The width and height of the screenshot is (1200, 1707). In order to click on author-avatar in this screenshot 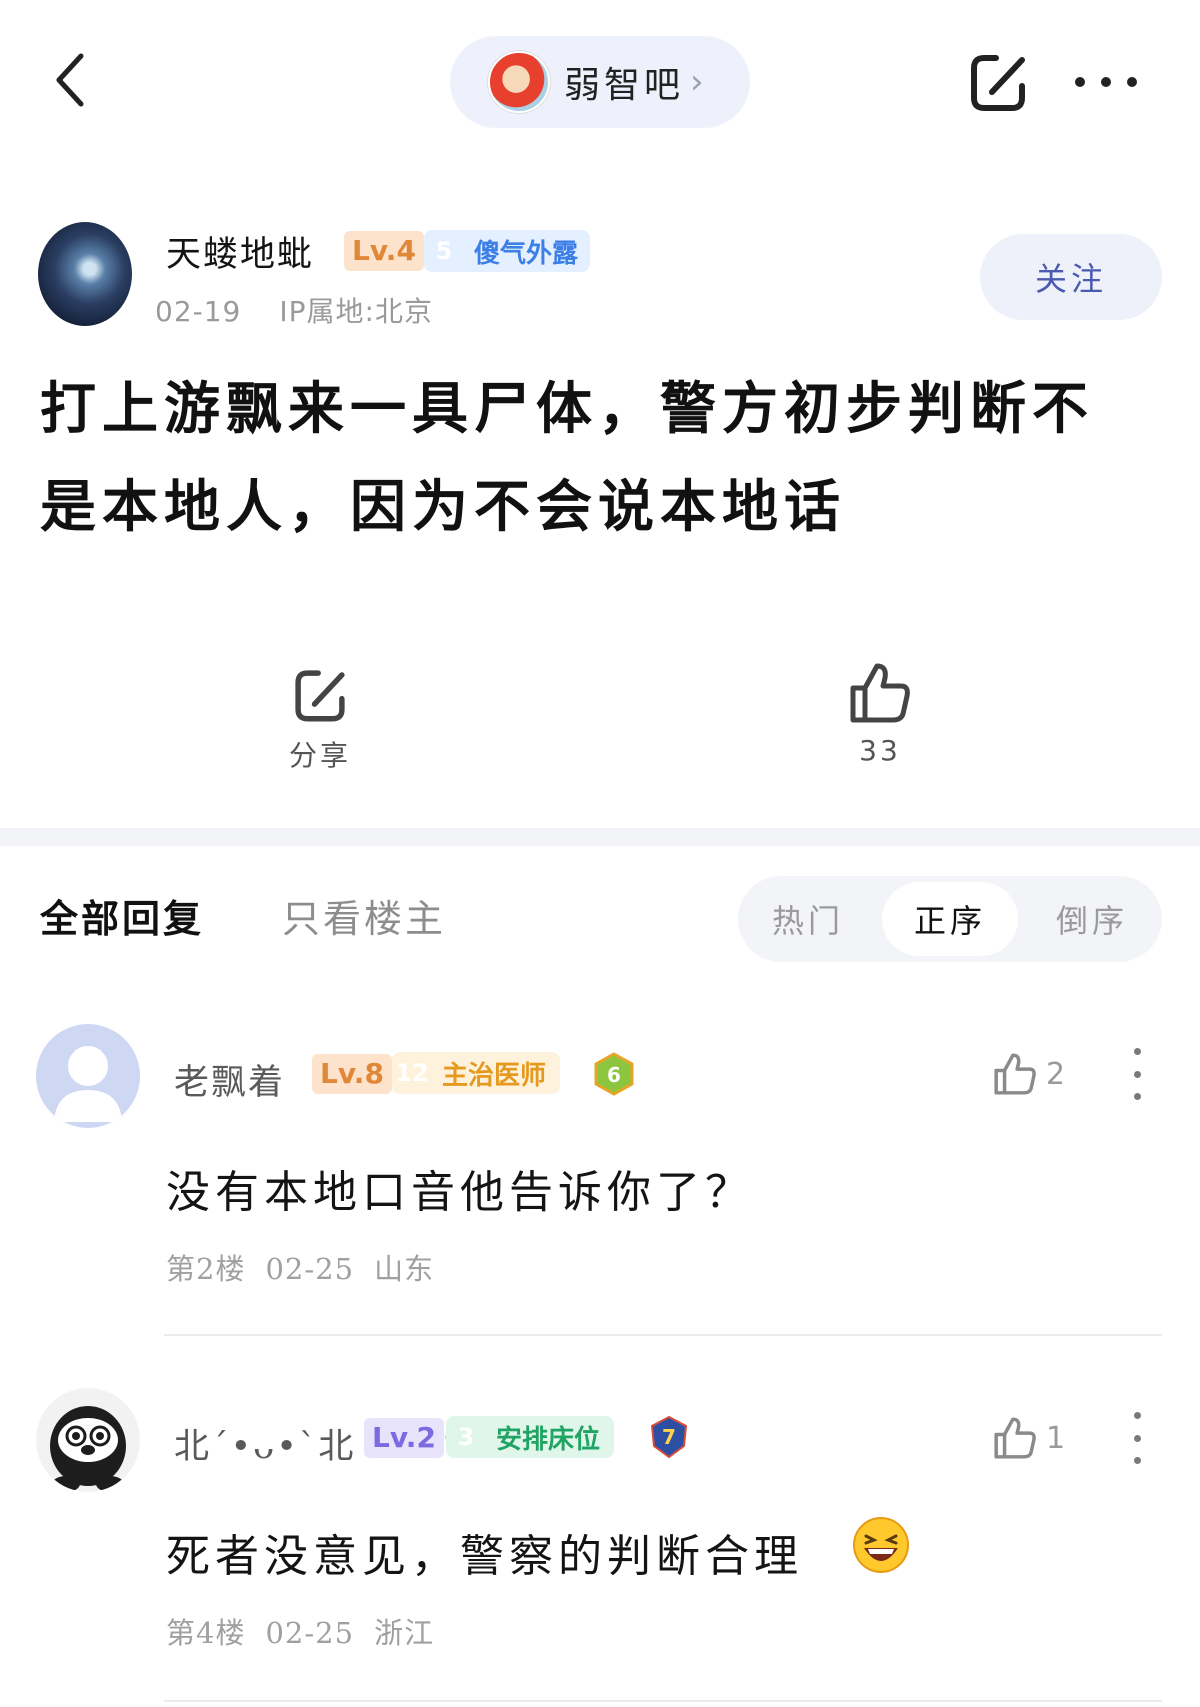, I will do `click(85, 274)`.